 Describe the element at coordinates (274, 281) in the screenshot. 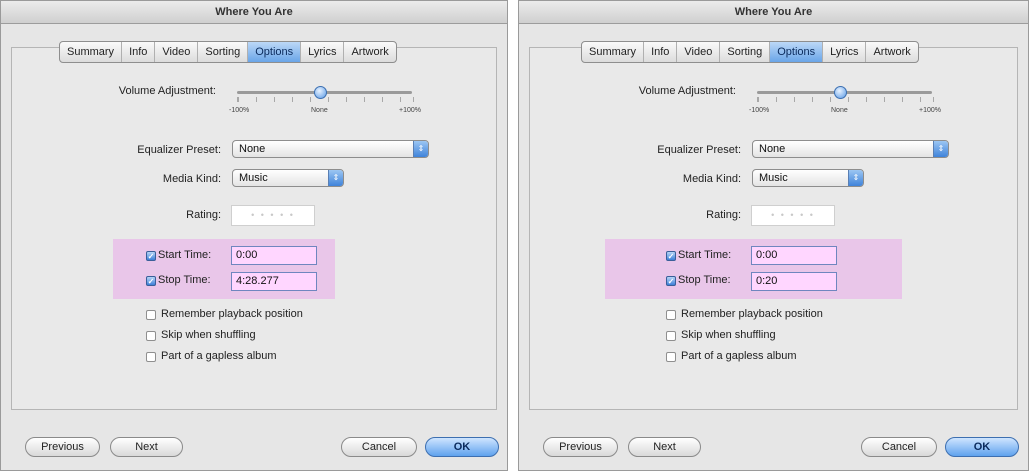

I see `stop-time-field: 4:28.277` at that location.